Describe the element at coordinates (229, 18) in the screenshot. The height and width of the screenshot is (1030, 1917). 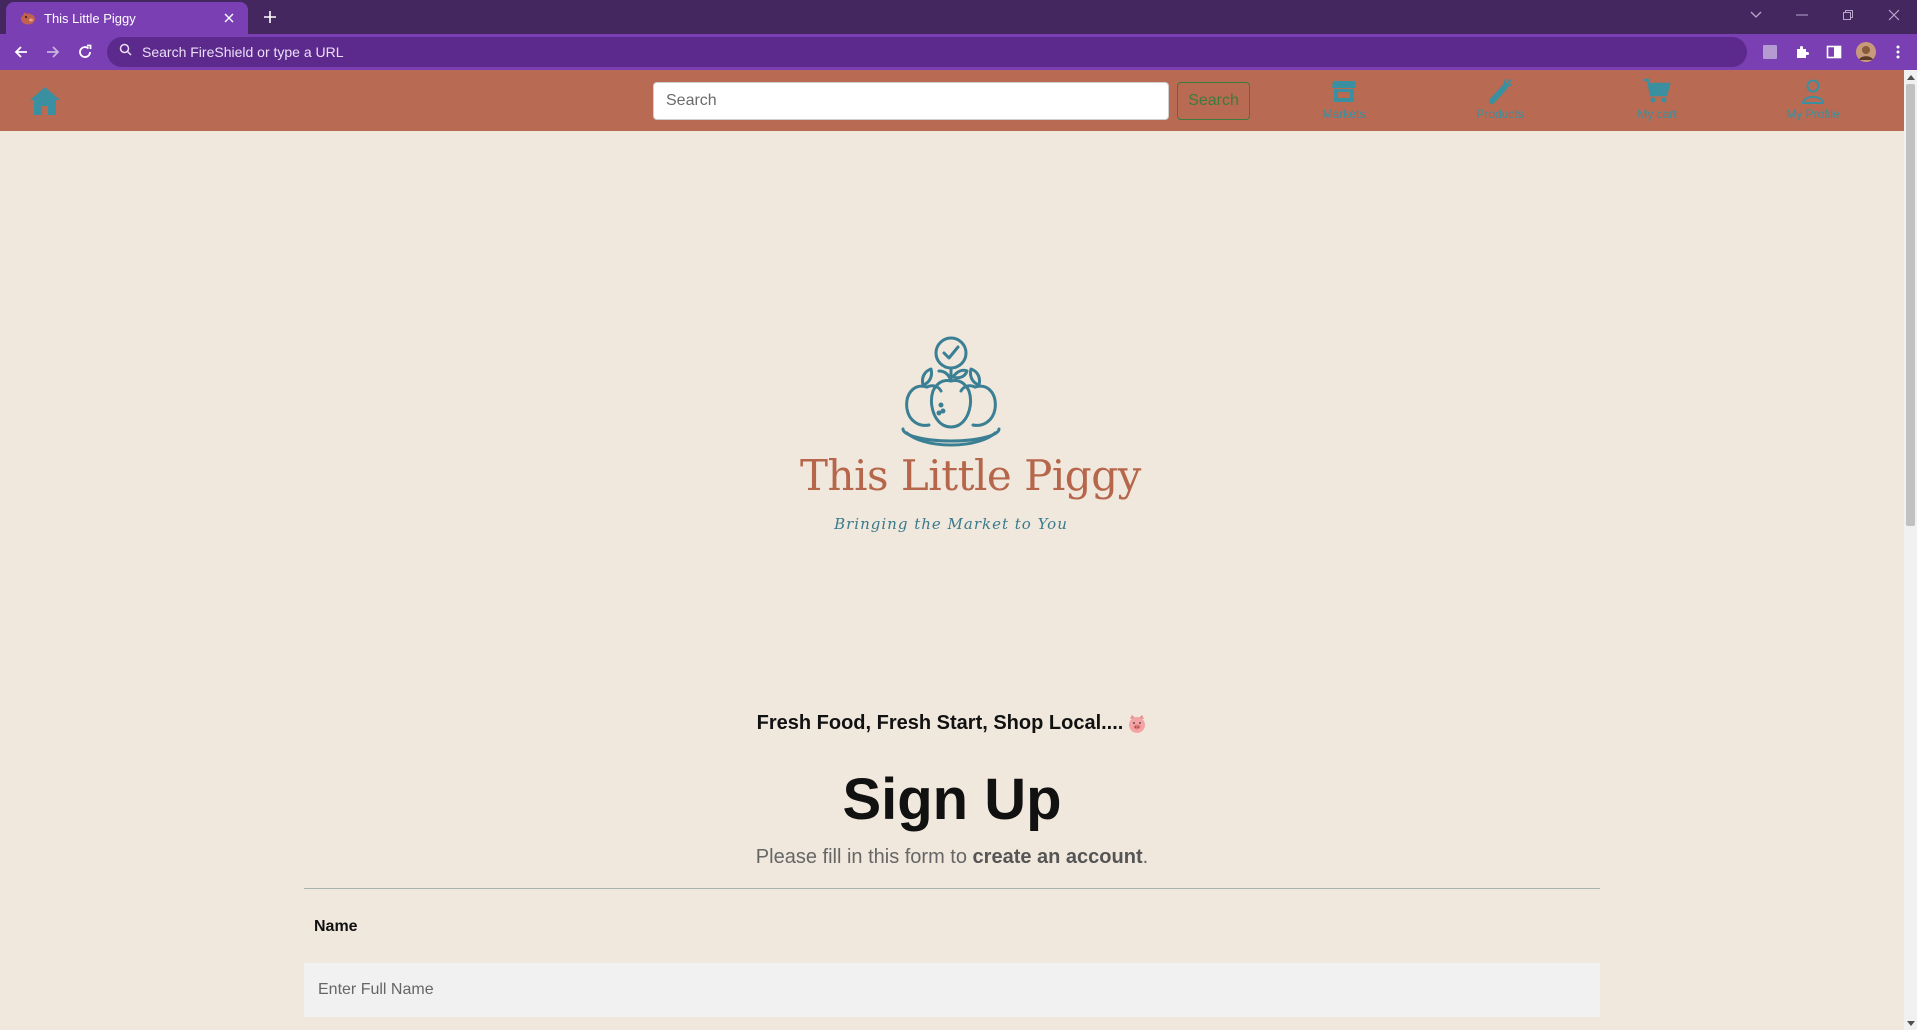
I see `tab-close-icon` at that location.